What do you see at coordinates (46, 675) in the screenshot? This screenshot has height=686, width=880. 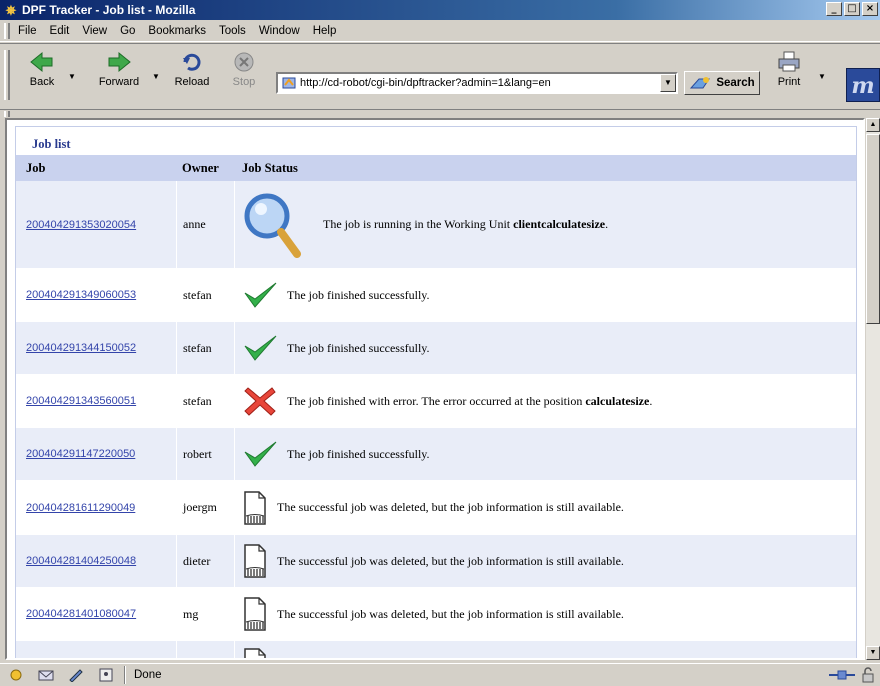 I see `mail-icon` at bounding box center [46, 675].